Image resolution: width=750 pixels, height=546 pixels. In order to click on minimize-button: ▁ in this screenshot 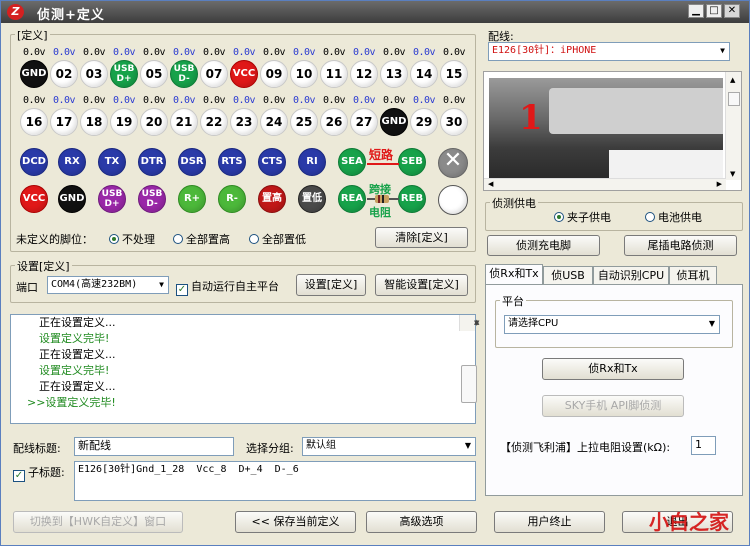, I will do `click(696, 11)`.